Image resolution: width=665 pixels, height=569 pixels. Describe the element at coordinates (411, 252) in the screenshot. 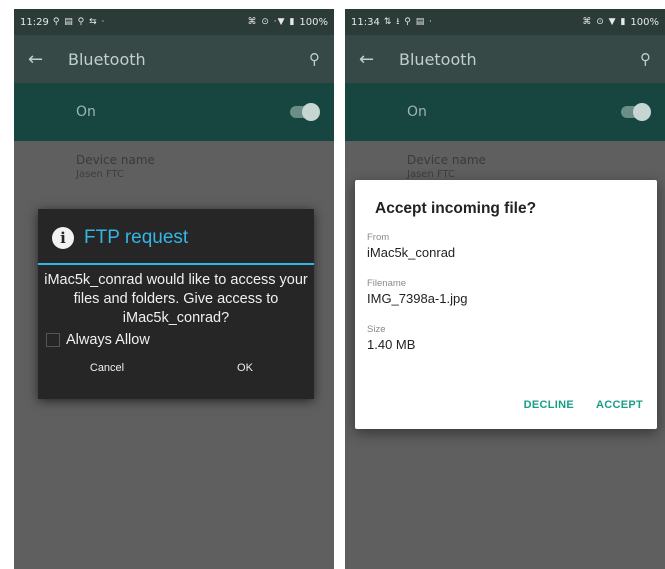

I see `from-value: iMac5k_conrad` at that location.